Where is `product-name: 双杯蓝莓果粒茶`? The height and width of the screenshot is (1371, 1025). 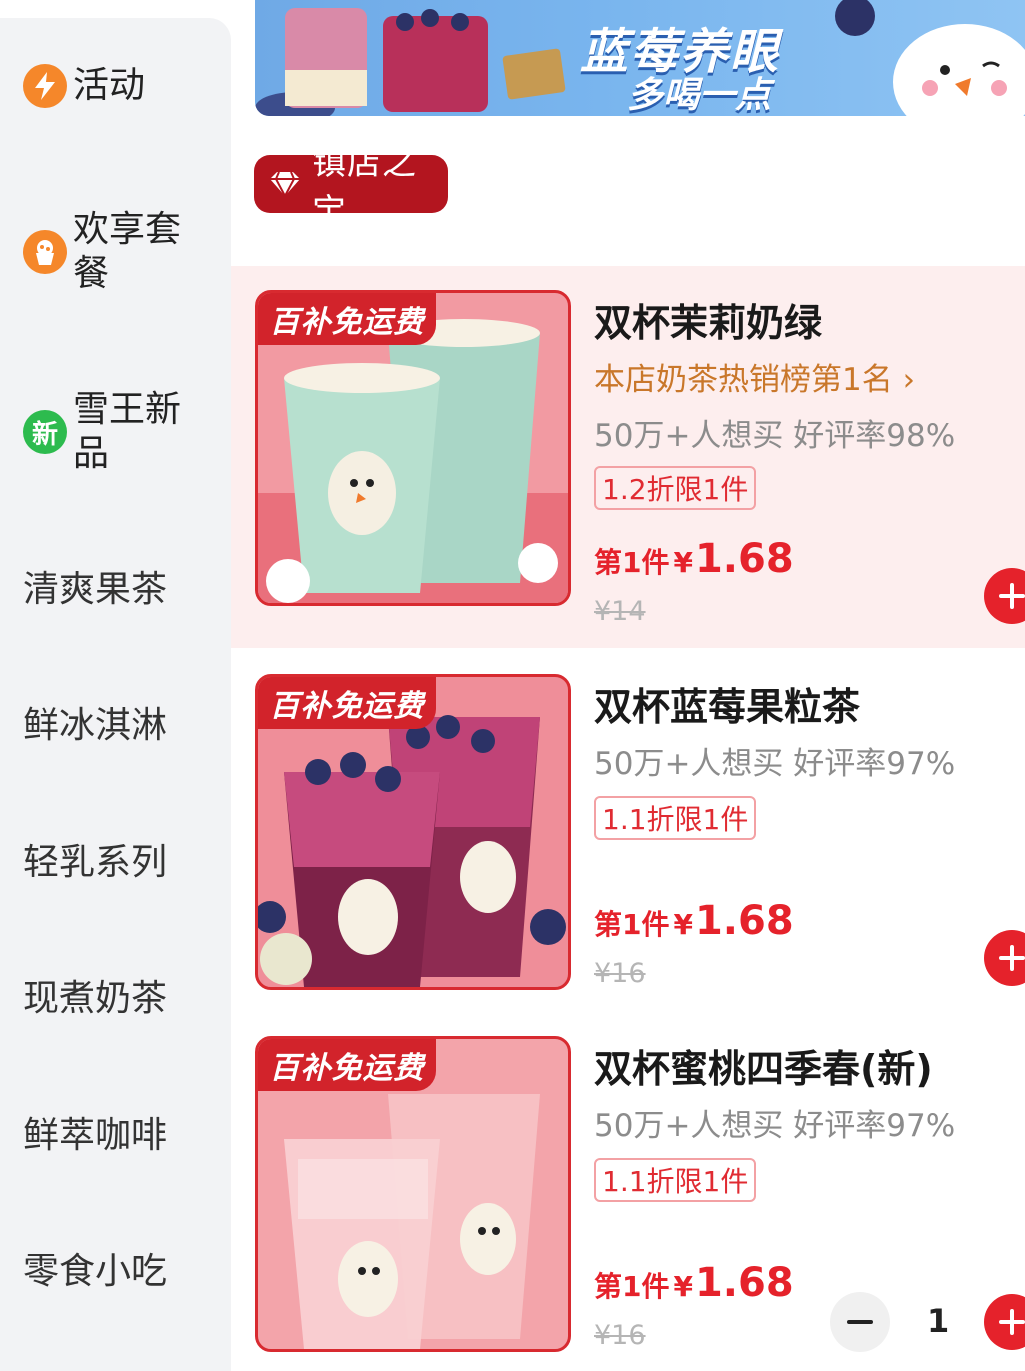 product-name: 双杯蓝莓果粒茶 is located at coordinates (727, 703).